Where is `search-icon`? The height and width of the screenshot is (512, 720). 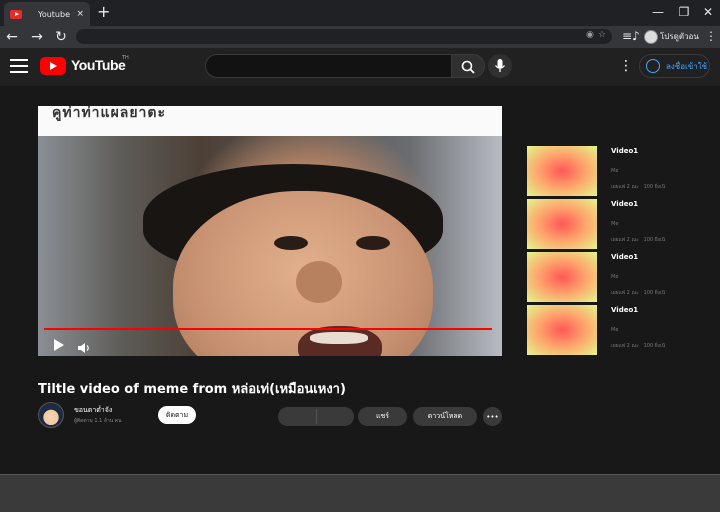 search-icon is located at coordinates (468, 67).